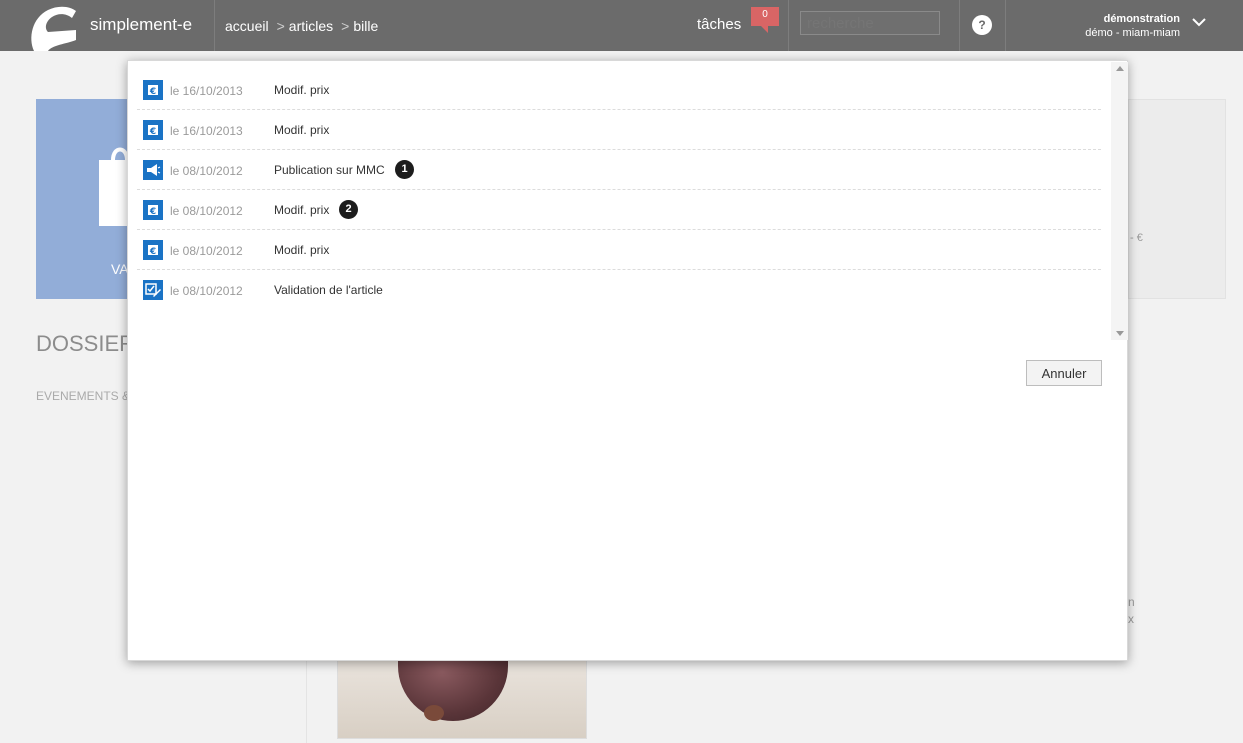 The height and width of the screenshot is (743, 1243). Describe the element at coordinates (1199, 22) in the screenshot. I see `chevron-down-icon` at that location.